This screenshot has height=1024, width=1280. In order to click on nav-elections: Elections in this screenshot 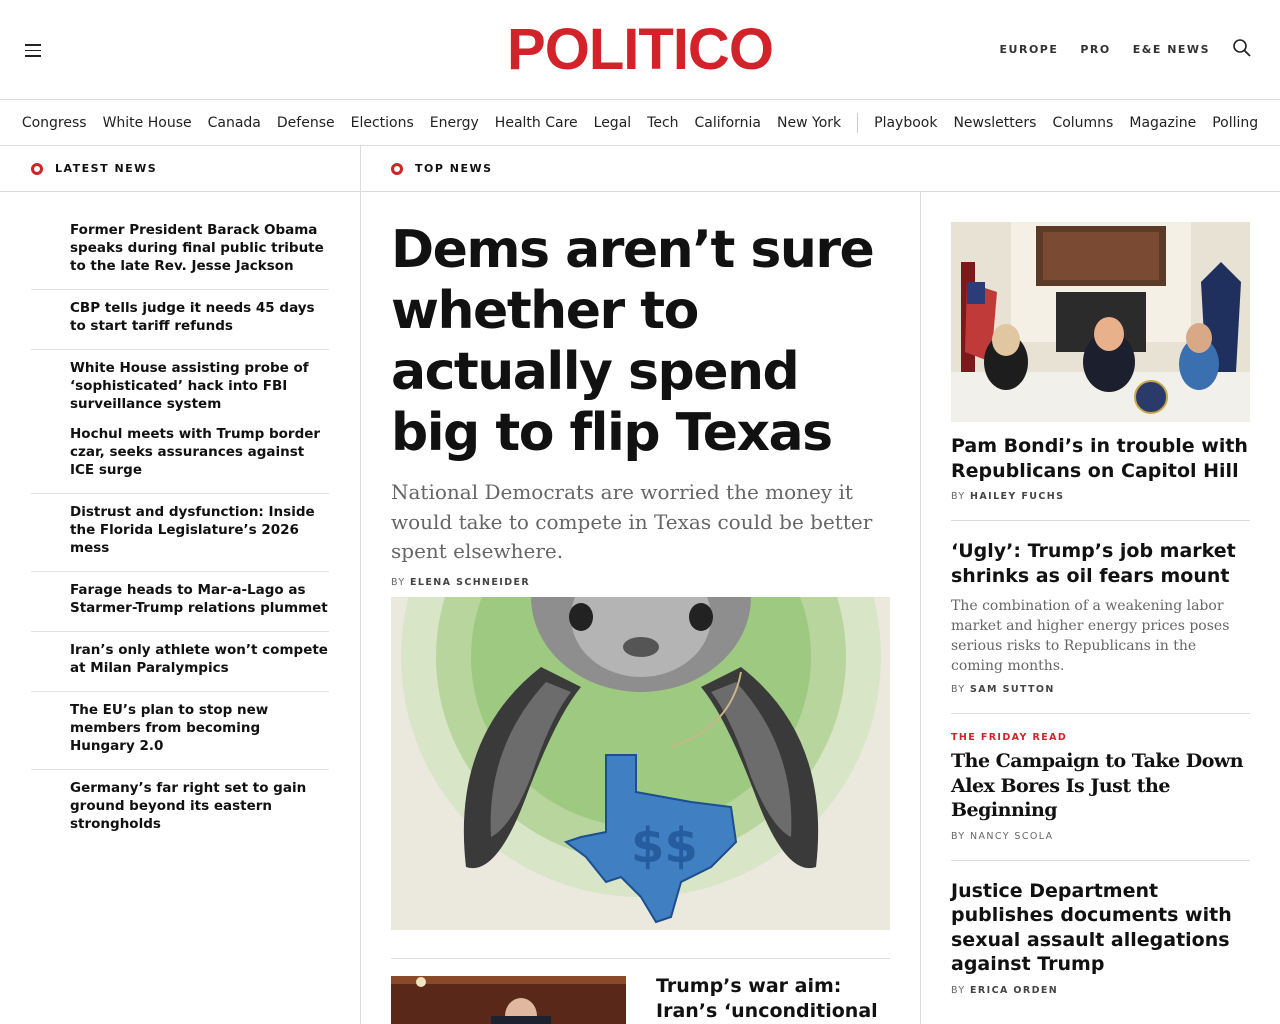, I will do `click(382, 123)`.